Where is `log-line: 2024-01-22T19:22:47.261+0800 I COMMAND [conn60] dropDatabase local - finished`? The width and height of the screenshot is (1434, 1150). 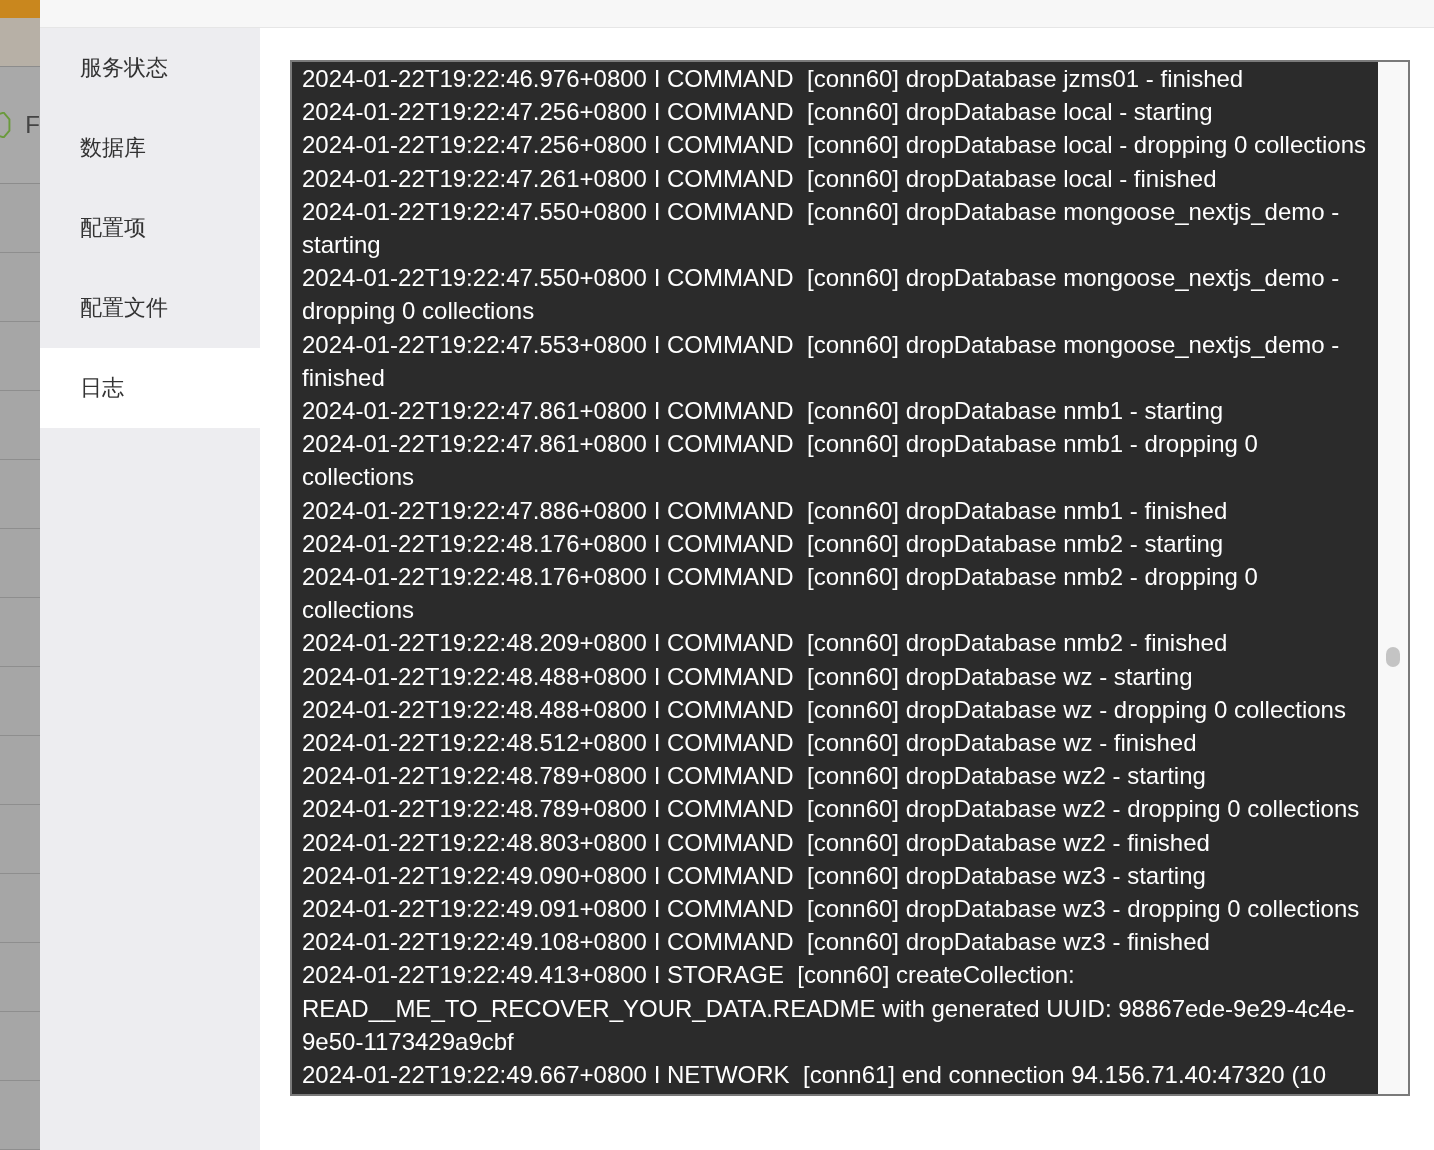 log-line: 2024-01-22T19:22:47.261+0800 I COMMAND [conn60] dropDatabase local - finished is located at coordinates (760, 178).